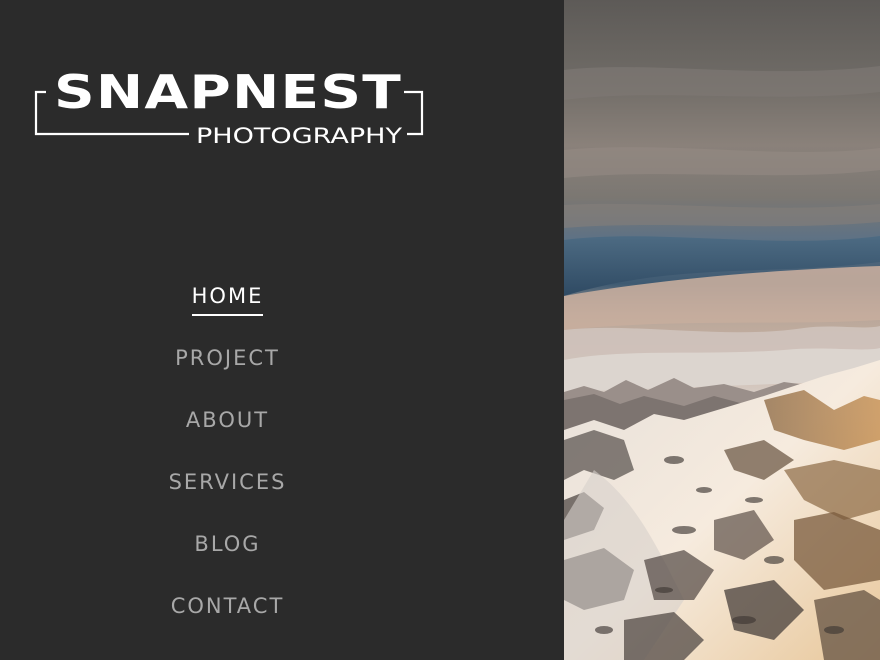  Describe the element at coordinates (227, 546) in the screenshot. I see `nav-link-blog: BLOG` at that location.